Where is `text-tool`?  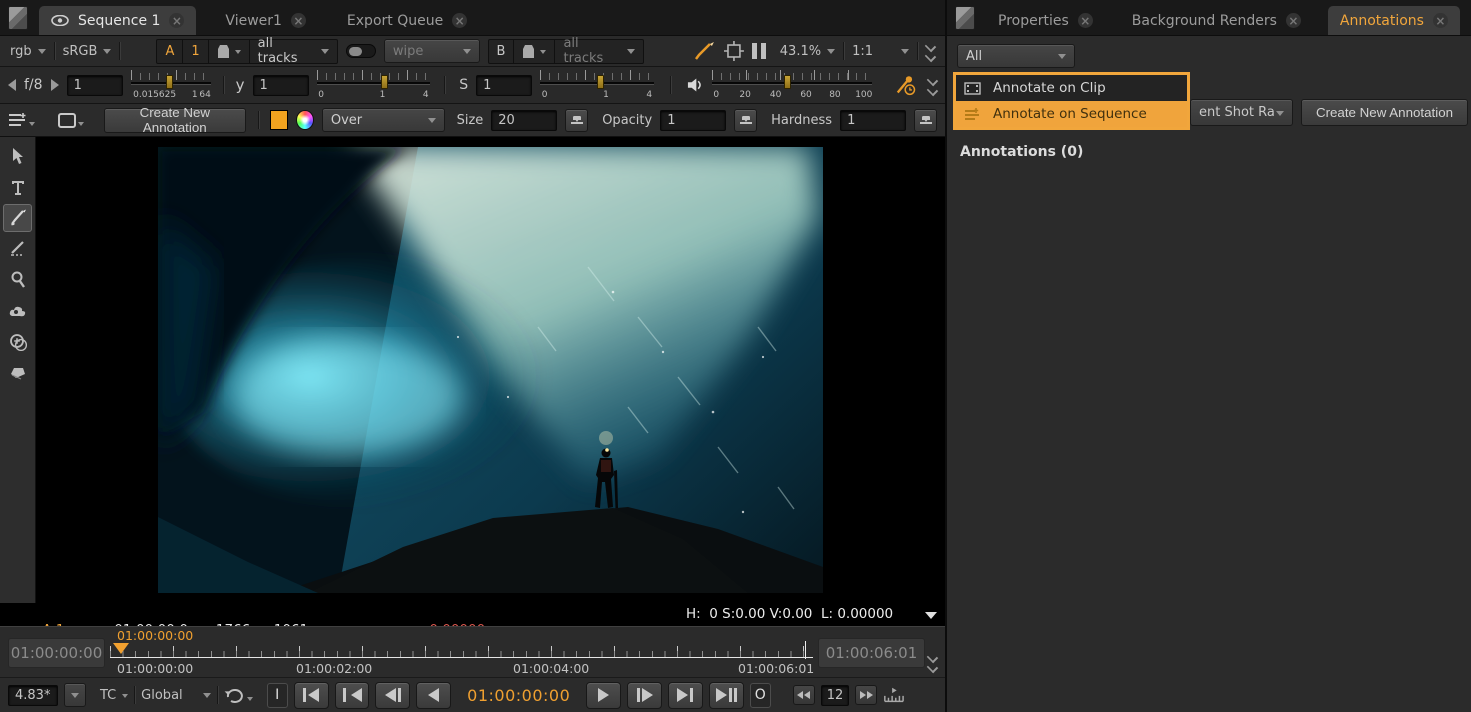 text-tool is located at coordinates (17, 187).